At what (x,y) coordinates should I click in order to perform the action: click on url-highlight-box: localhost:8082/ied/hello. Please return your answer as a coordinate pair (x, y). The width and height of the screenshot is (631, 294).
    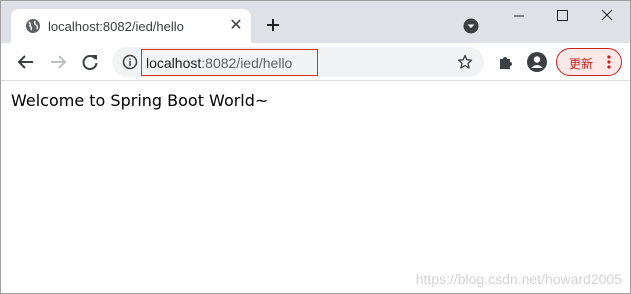
    Looking at the image, I should click on (229, 62).